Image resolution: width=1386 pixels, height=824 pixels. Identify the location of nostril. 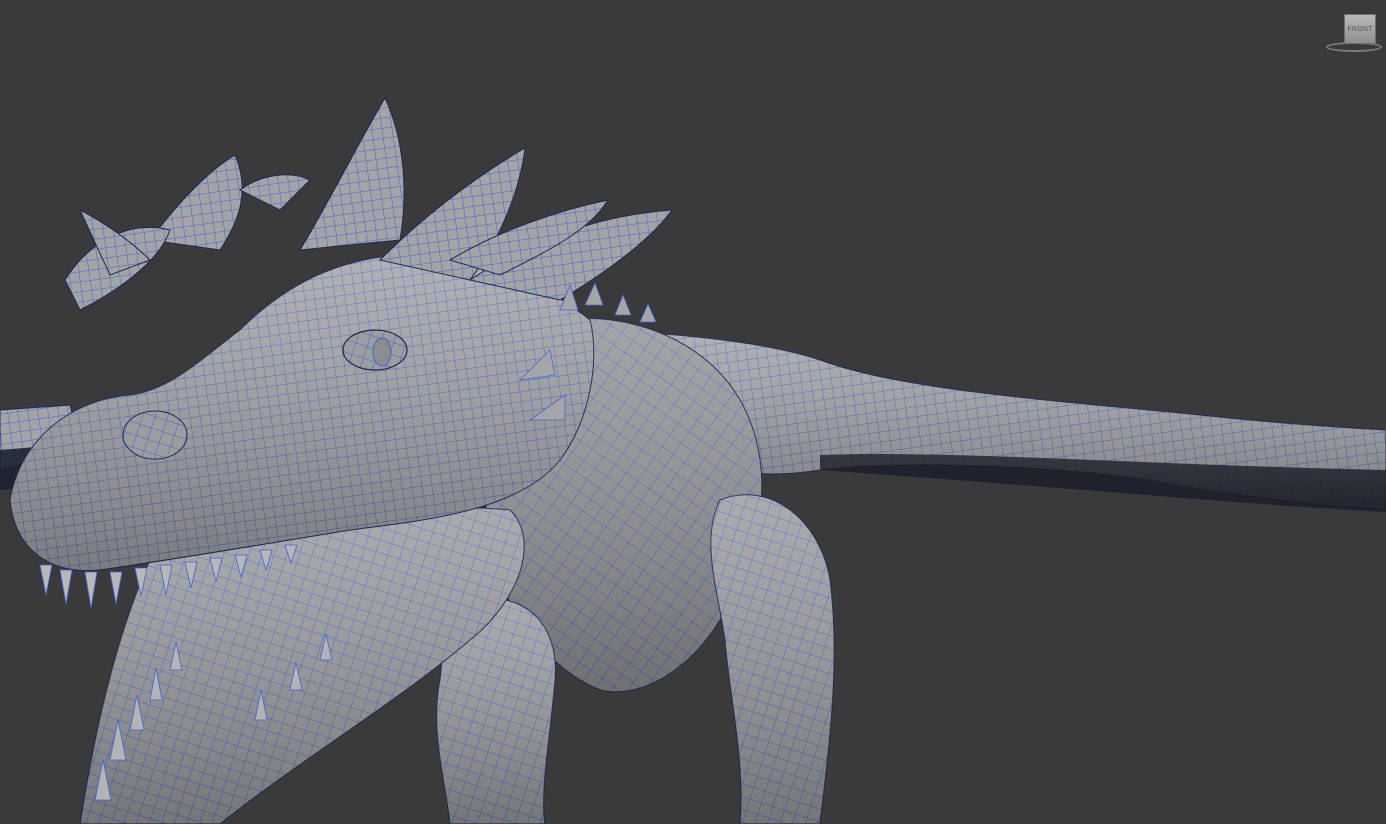
(155, 435).